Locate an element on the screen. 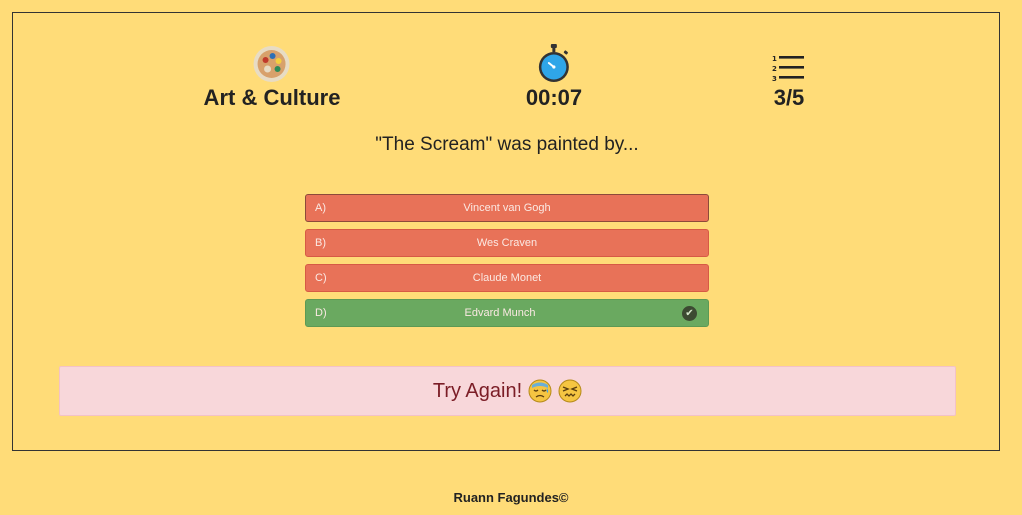 The image size is (1022, 515). option-text: Claude Monet is located at coordinates (507, 278).